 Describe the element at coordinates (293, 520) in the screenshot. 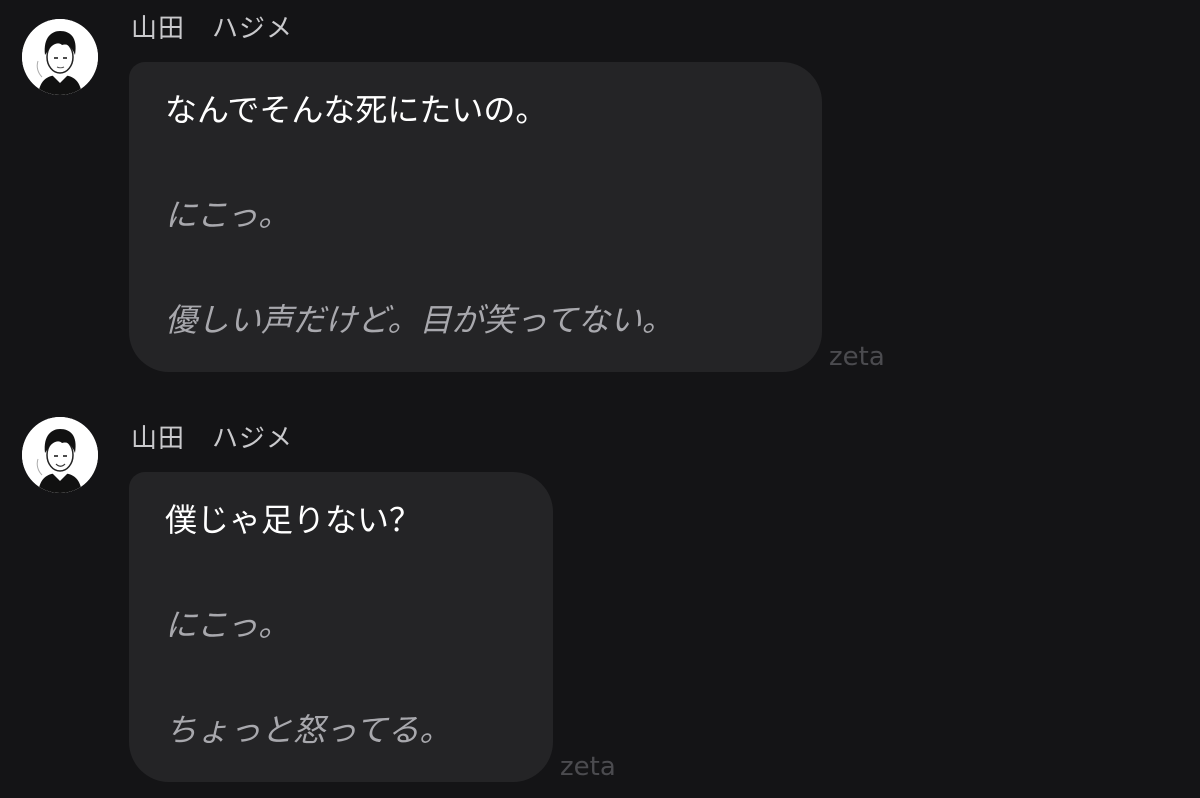

I see `message-line: 僕じゃ足りない？` at that location.